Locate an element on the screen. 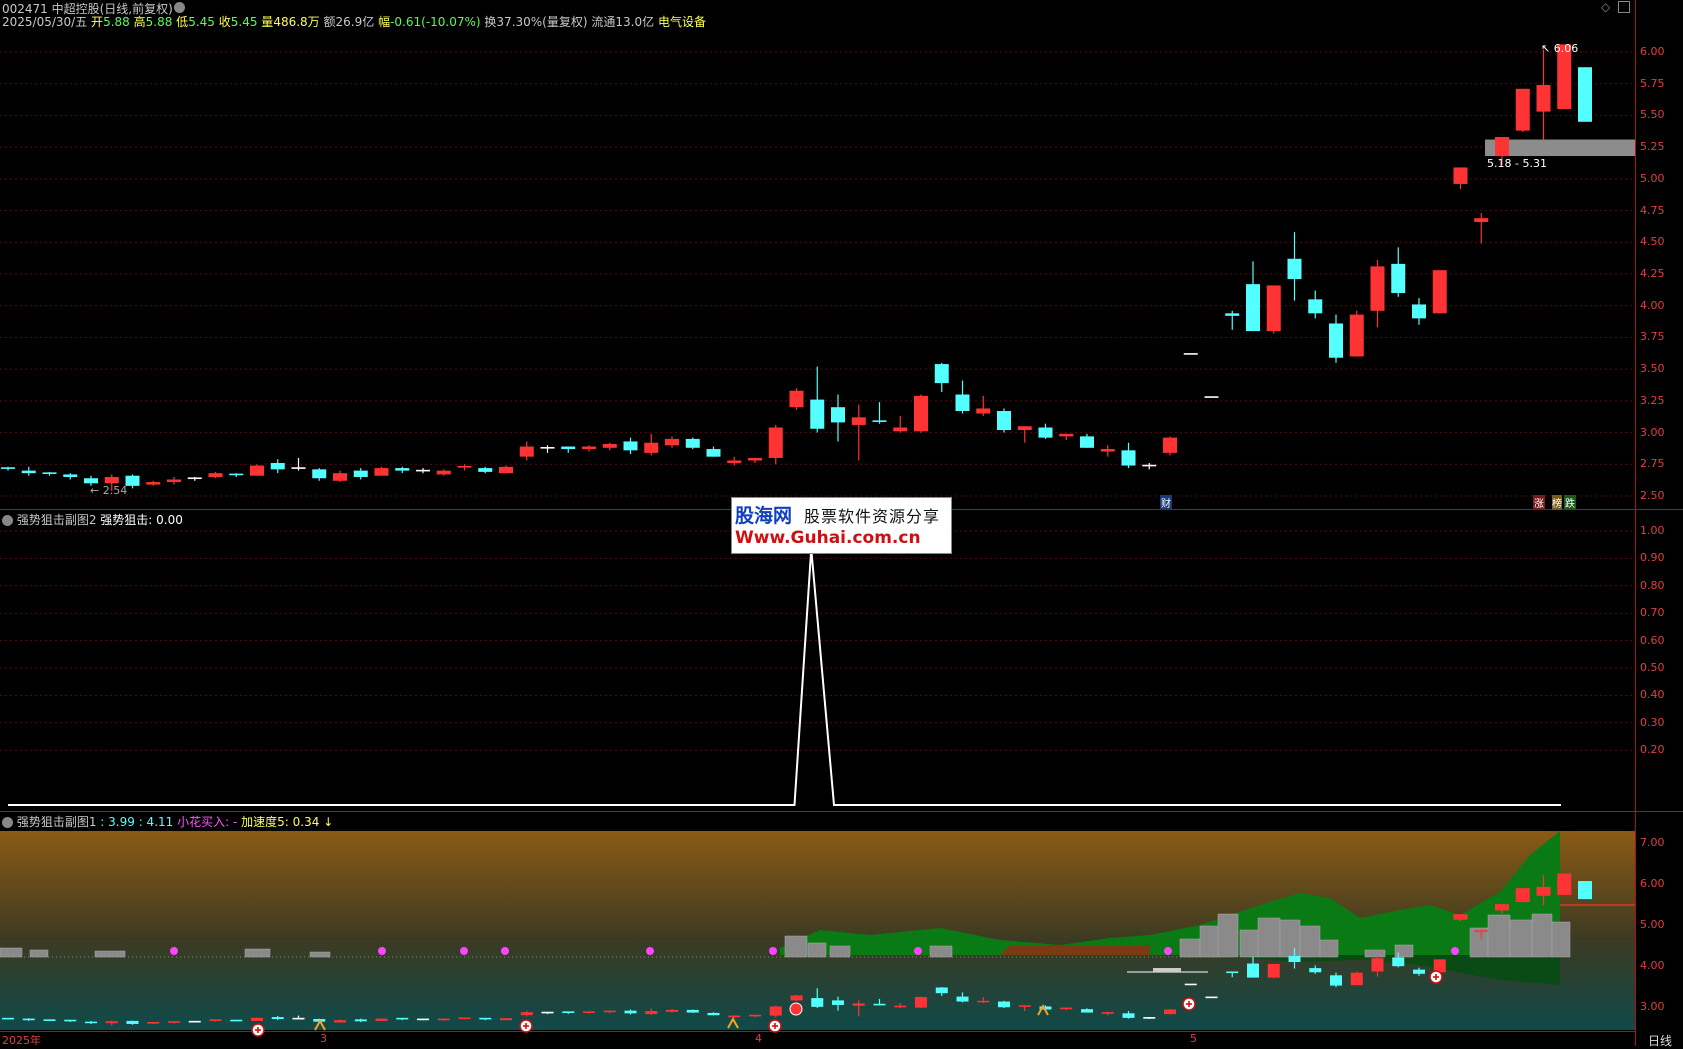 The width and height of the screenshot is (1683, 1049). badge-cai: 财 is located at coordinates (1166, 502).